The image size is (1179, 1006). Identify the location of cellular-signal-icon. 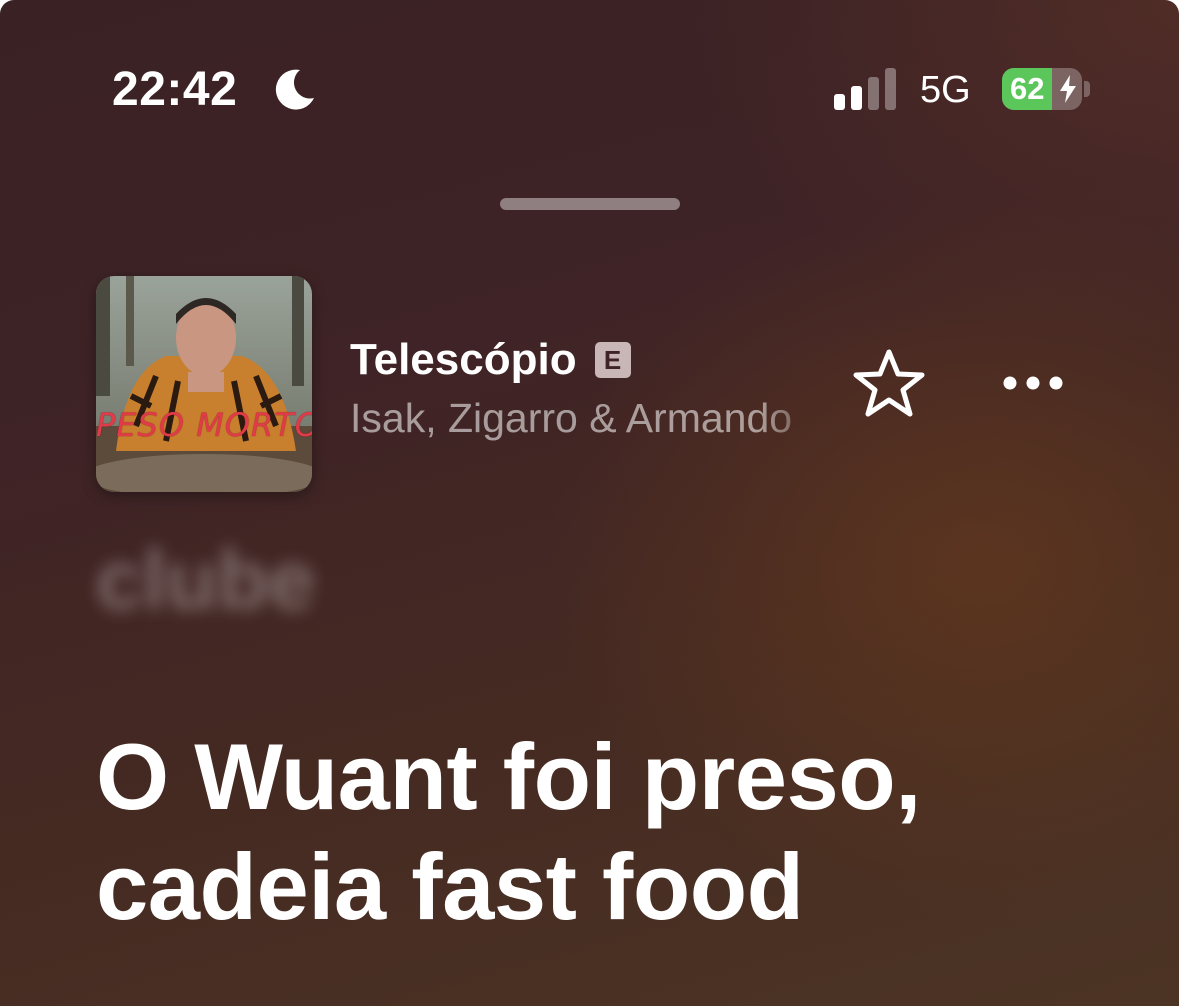
(865, 89).